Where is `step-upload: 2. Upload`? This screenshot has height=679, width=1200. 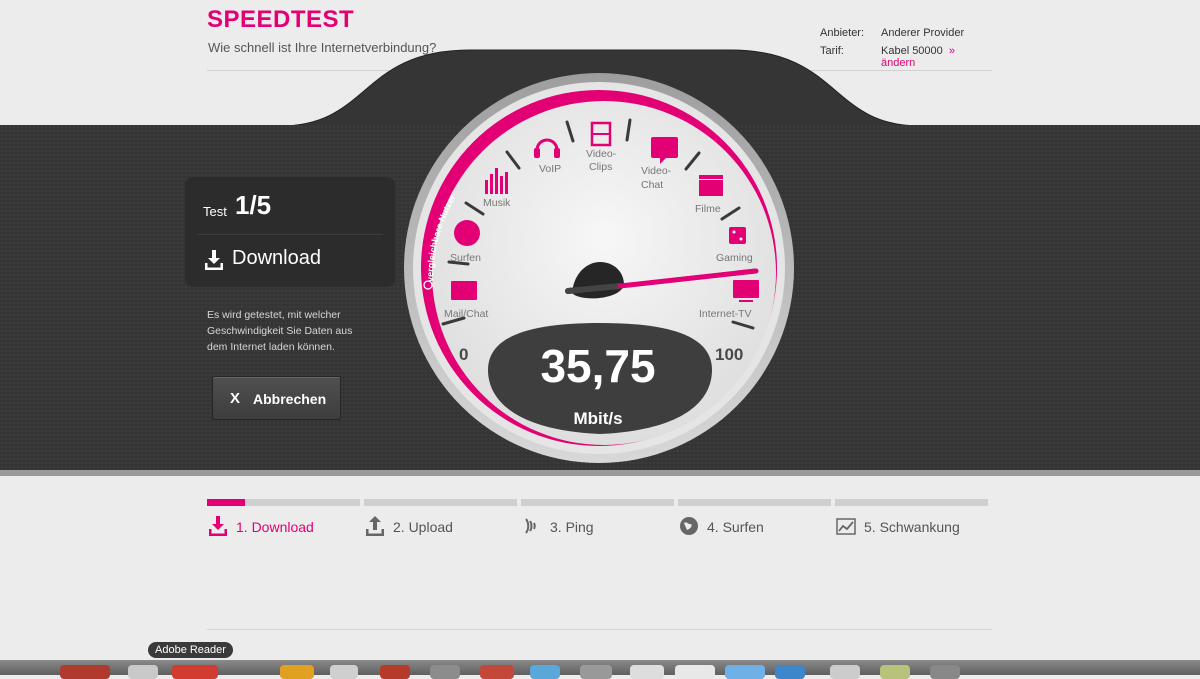 step-upload: 2. Upload is located at coordinates (440, 519).